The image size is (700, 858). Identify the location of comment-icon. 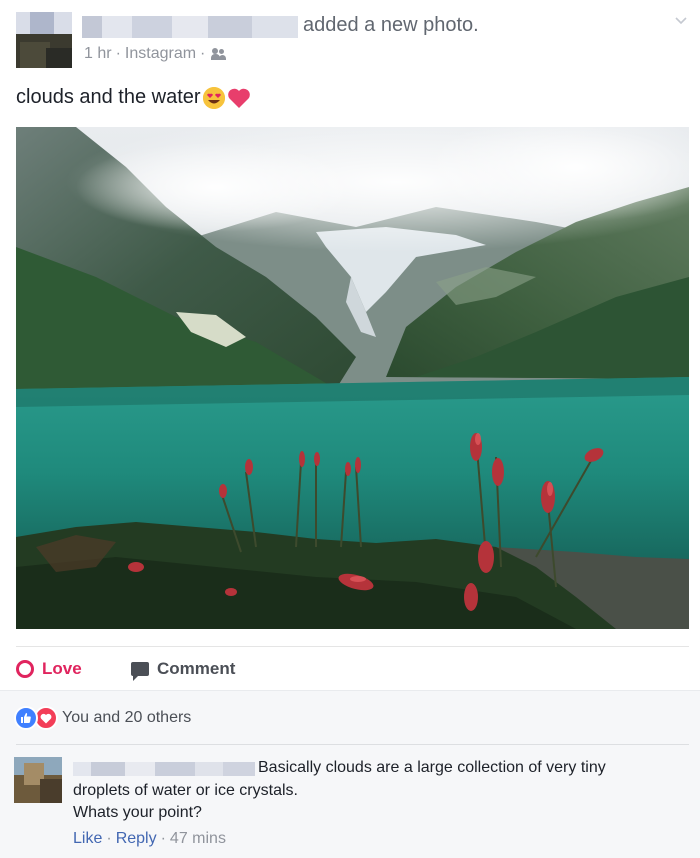
(140, 671).